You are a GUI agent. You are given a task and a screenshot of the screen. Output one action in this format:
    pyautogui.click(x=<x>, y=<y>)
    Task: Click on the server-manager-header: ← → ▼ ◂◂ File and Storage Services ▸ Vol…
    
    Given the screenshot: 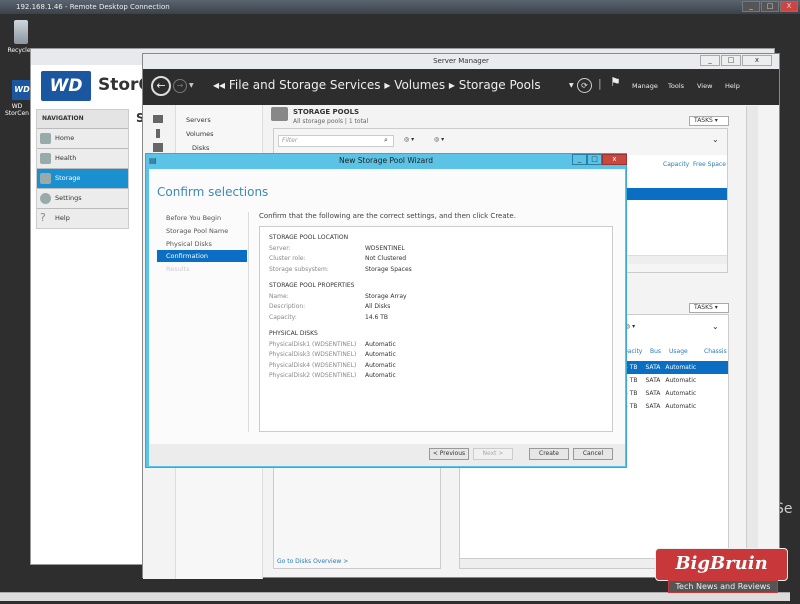 What is the action you would take?
    pyautogui.click(x=461, y=87)
    